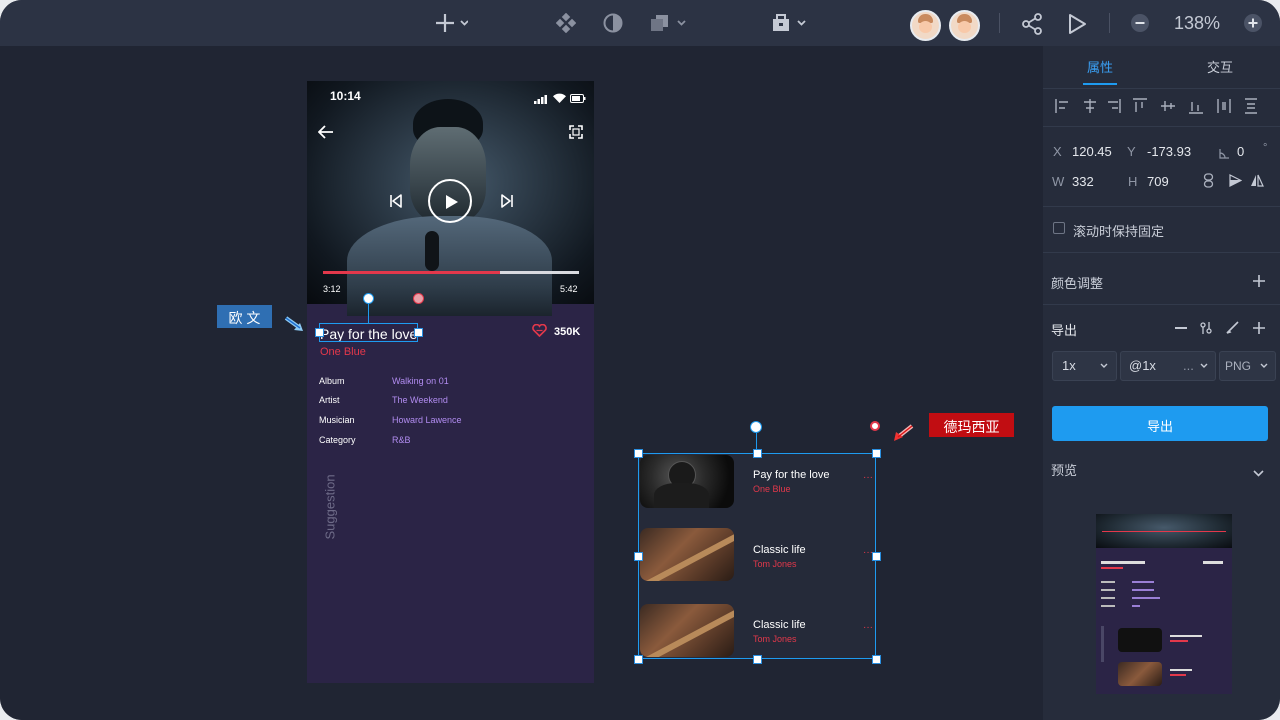 The height and width of the screenshot is (720, 1280). What do you see at coordinates (1164, 604) in the screenshot?
I see `preview-thumbnail` at bounding box center [1164, 604].